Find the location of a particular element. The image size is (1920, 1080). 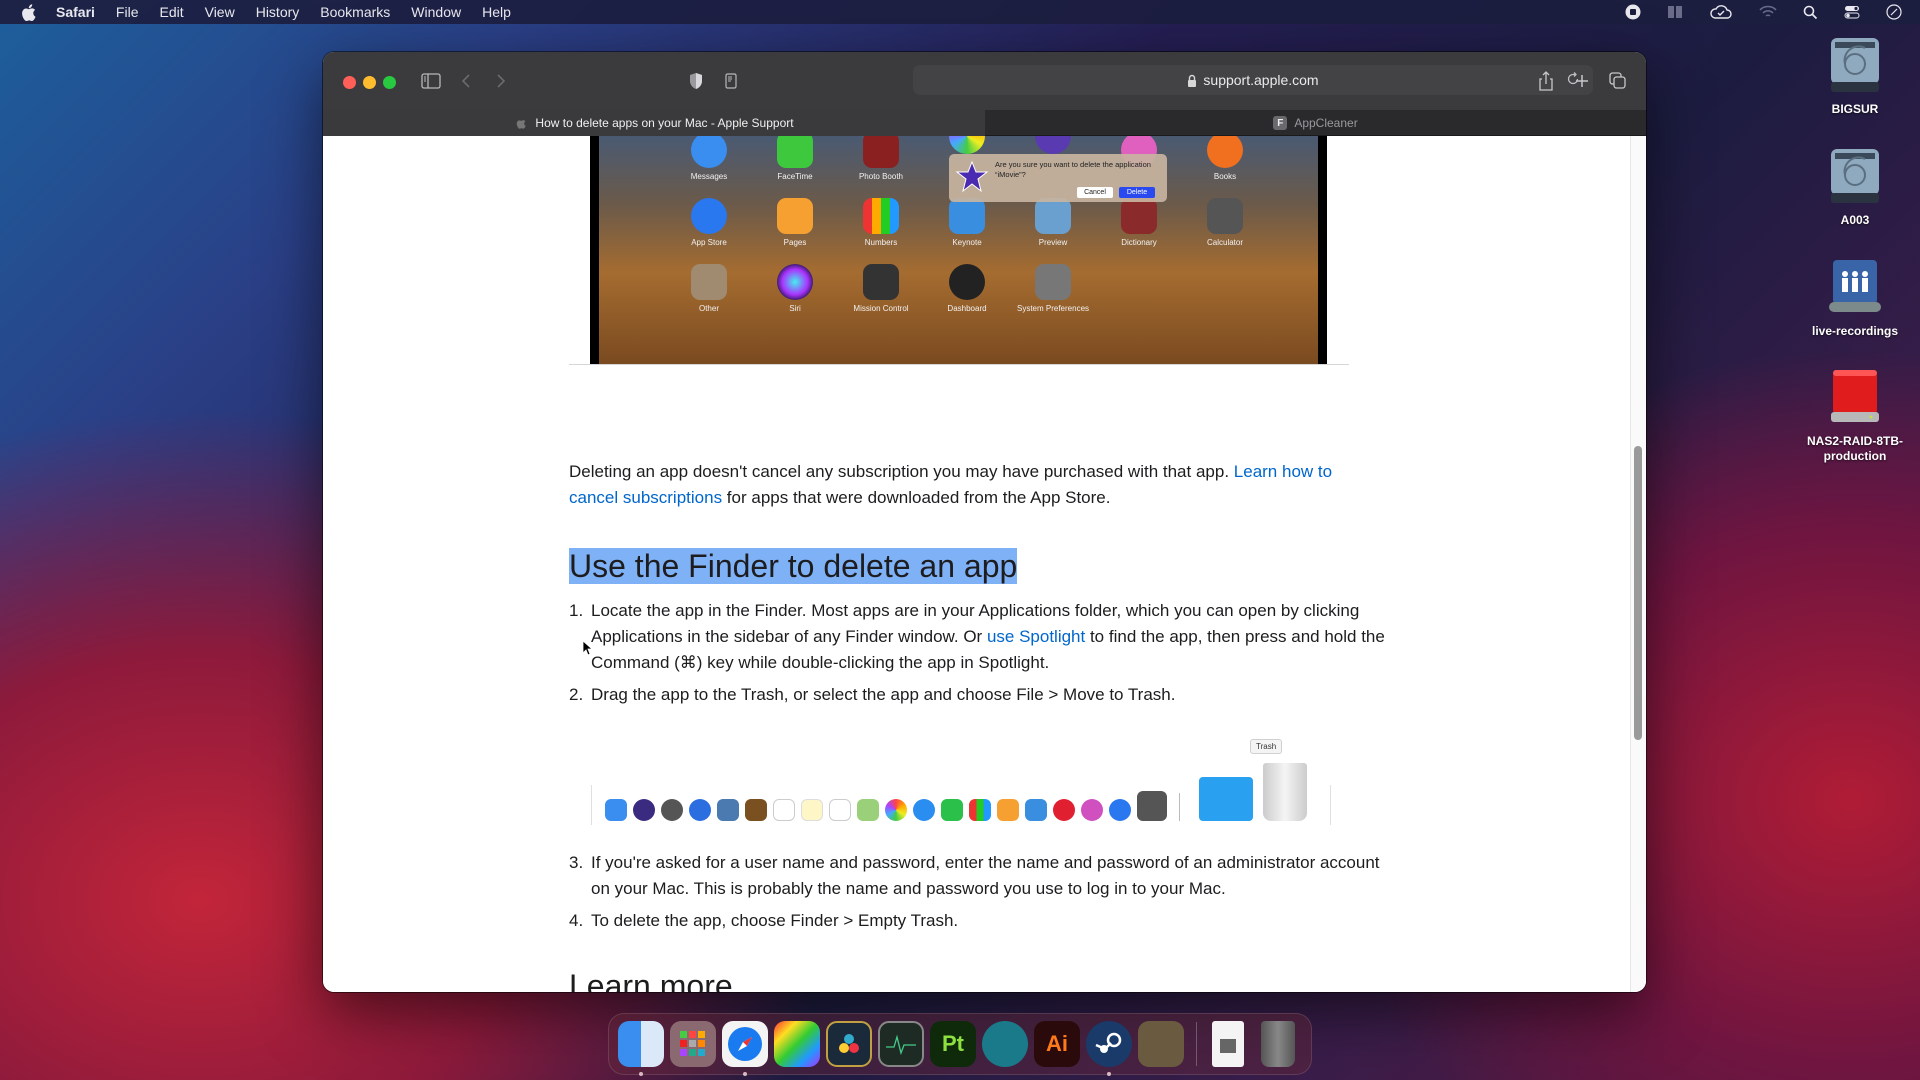

dock-finder-icon is located at coordinates (641, 1048).